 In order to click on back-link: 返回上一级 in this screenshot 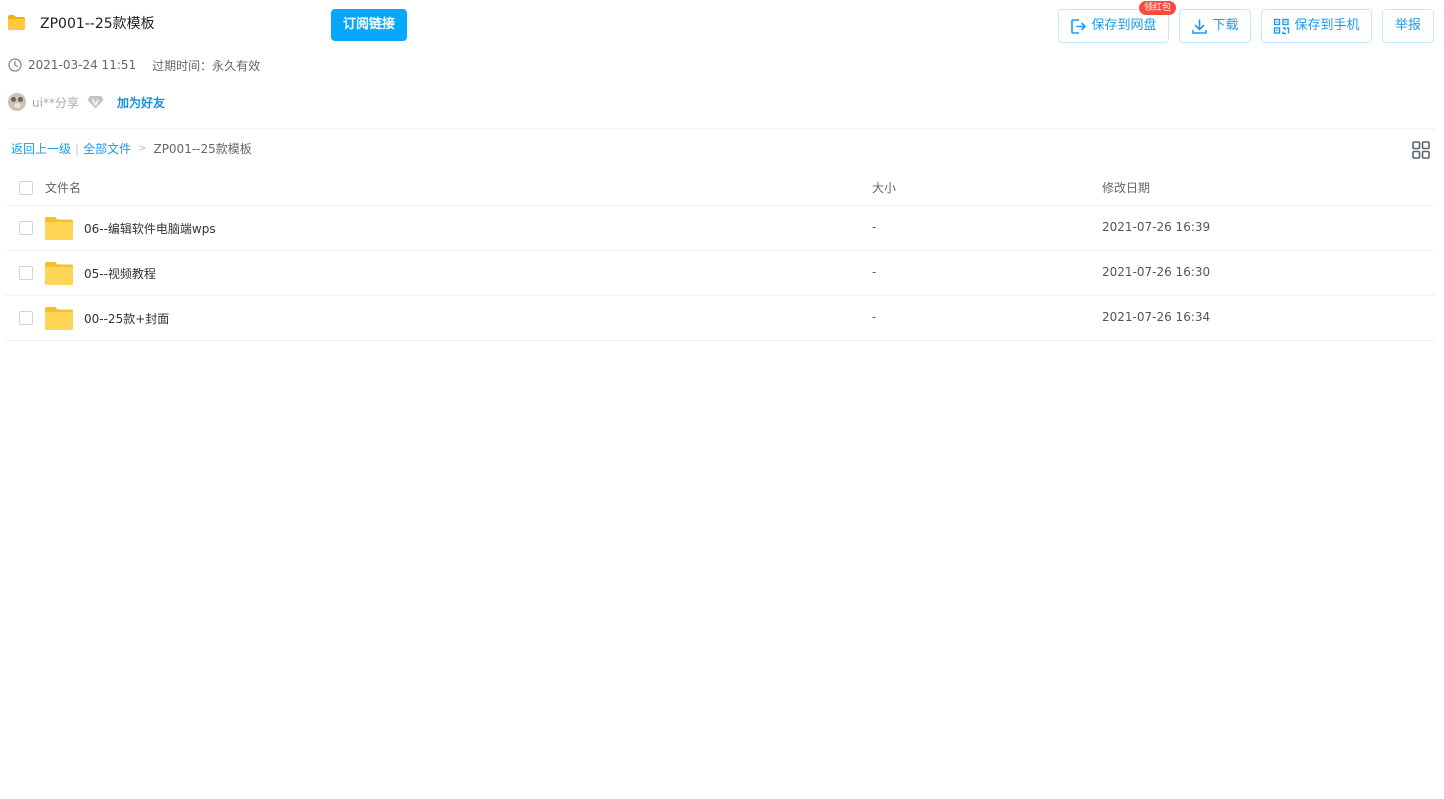, I will do `click(41, 149)`.